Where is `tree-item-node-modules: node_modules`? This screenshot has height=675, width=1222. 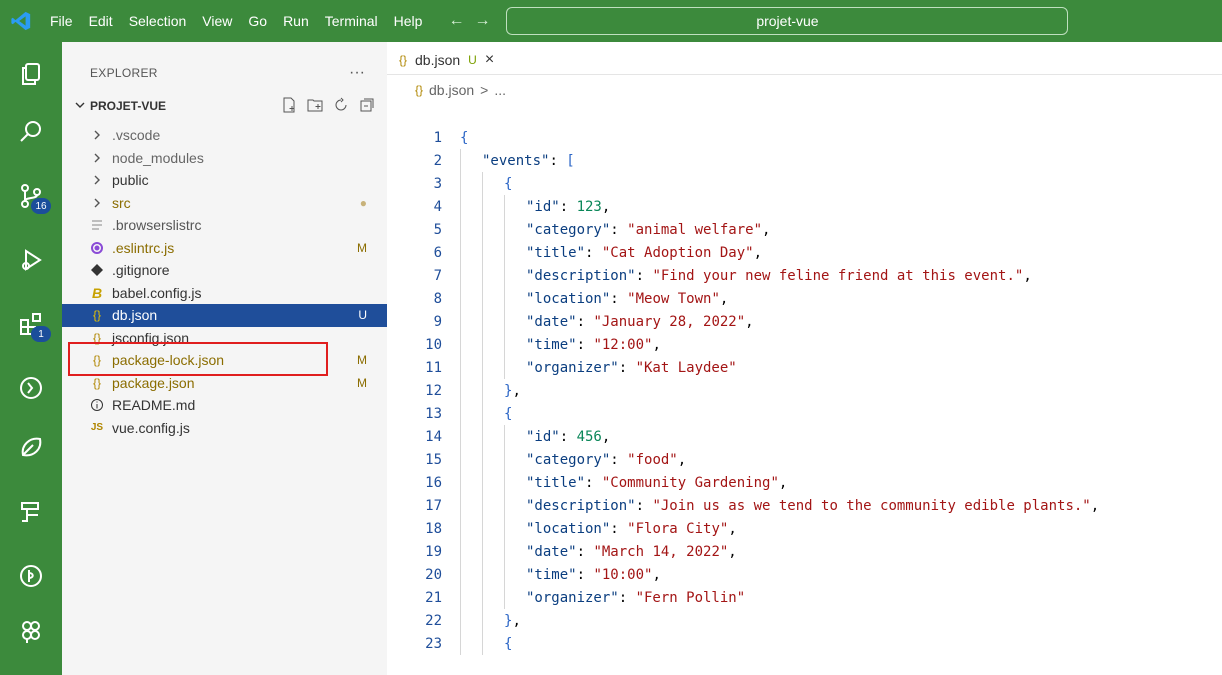
tree-item-node-modules: node_modules is located at coordinates (224, 158).